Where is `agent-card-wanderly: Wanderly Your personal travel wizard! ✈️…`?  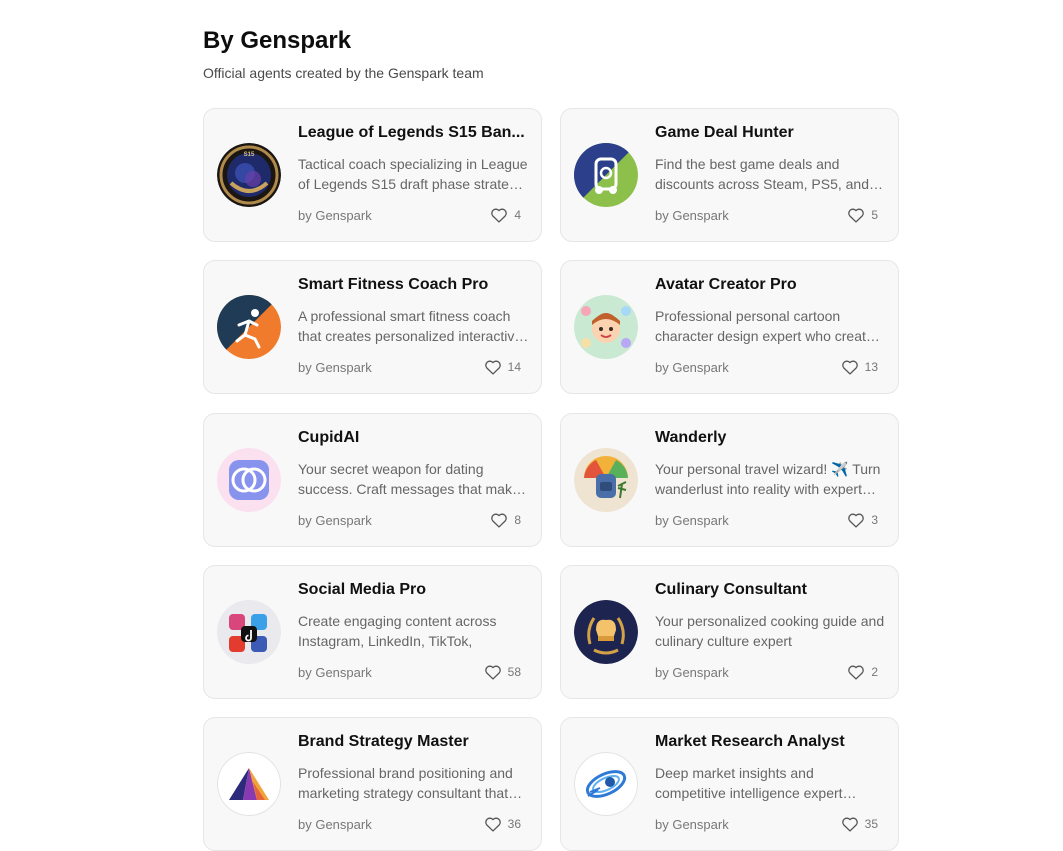
agent-card-wanderly: Wanderly Your personal travel wizard! ✈️… is located at coordinates (729, 480).